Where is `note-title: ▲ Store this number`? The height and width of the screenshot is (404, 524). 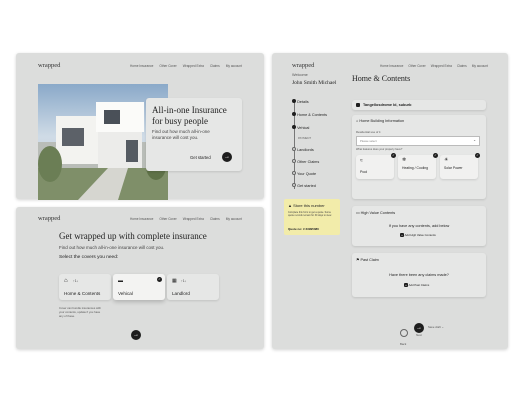
note-title: ▲ Store this number is located at coordinates (306, 205).